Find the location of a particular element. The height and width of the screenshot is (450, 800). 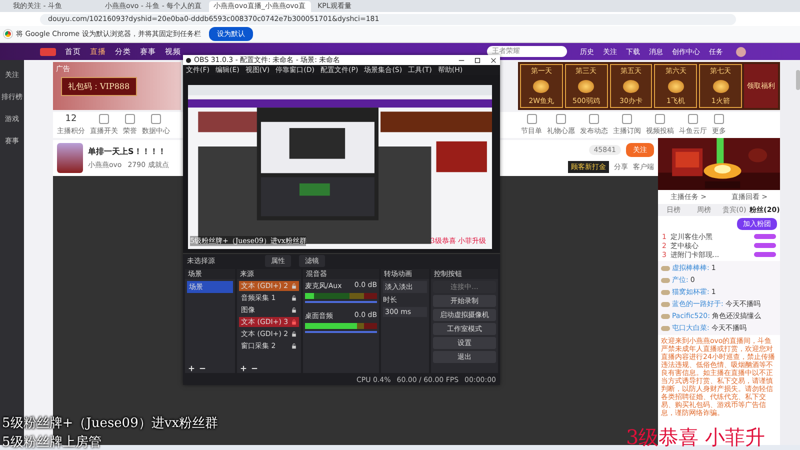

streamer-avatar is located at coordinates (70, 158).